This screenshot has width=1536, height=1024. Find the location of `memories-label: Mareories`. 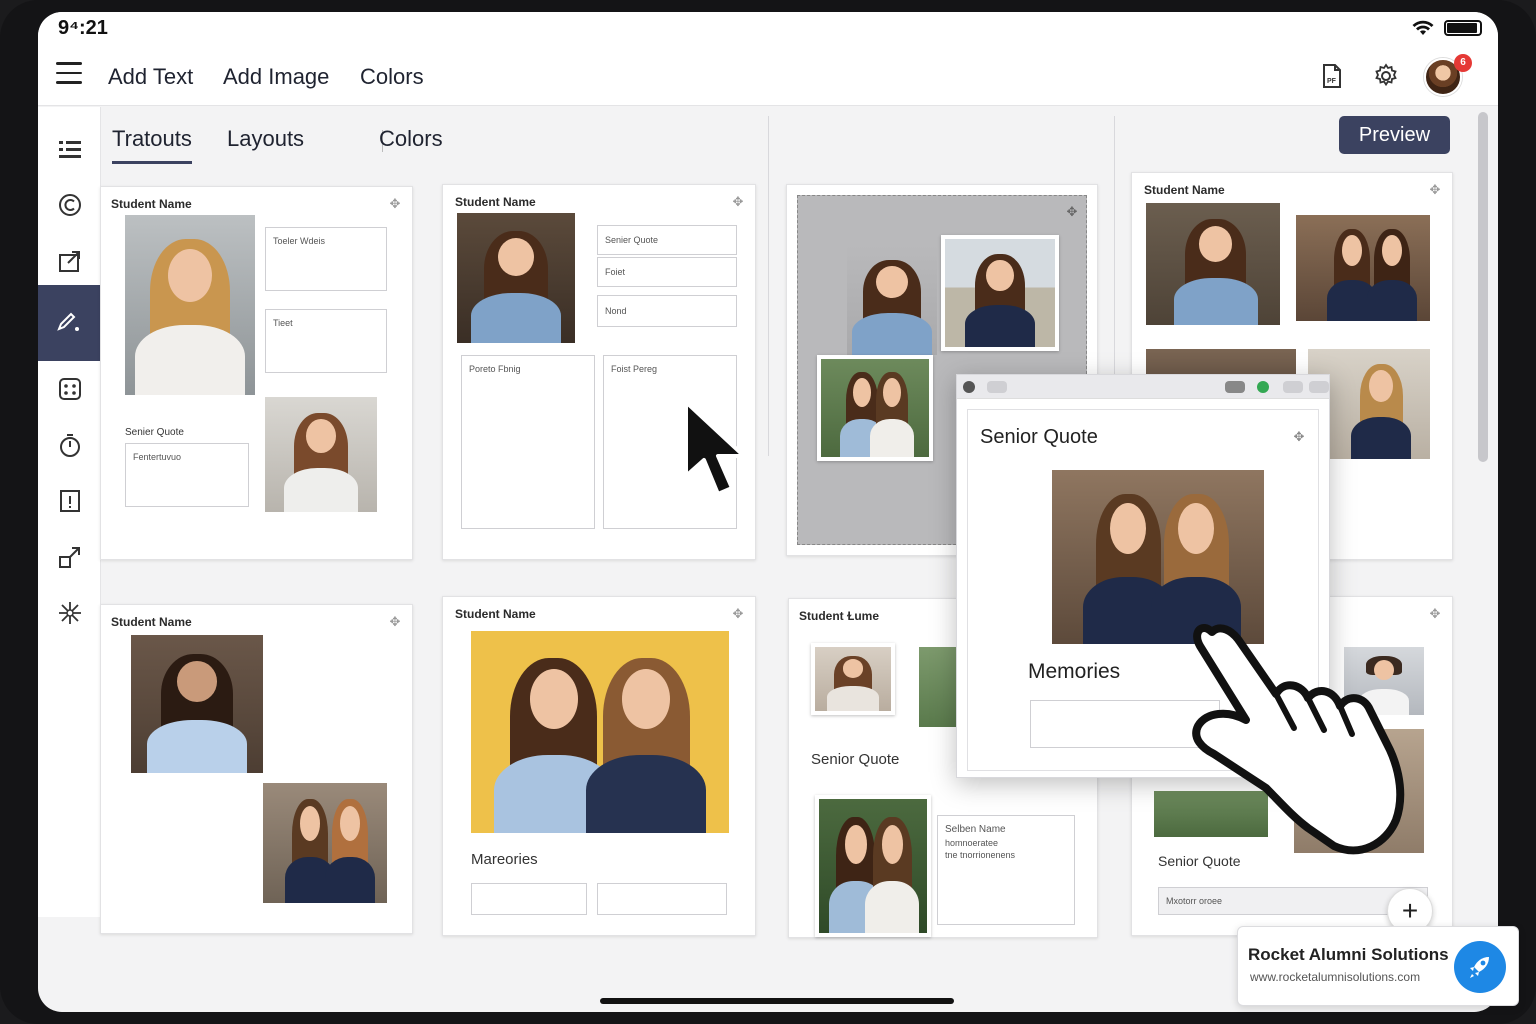

memories-label: Mareories is located at coordinates (504, 859).